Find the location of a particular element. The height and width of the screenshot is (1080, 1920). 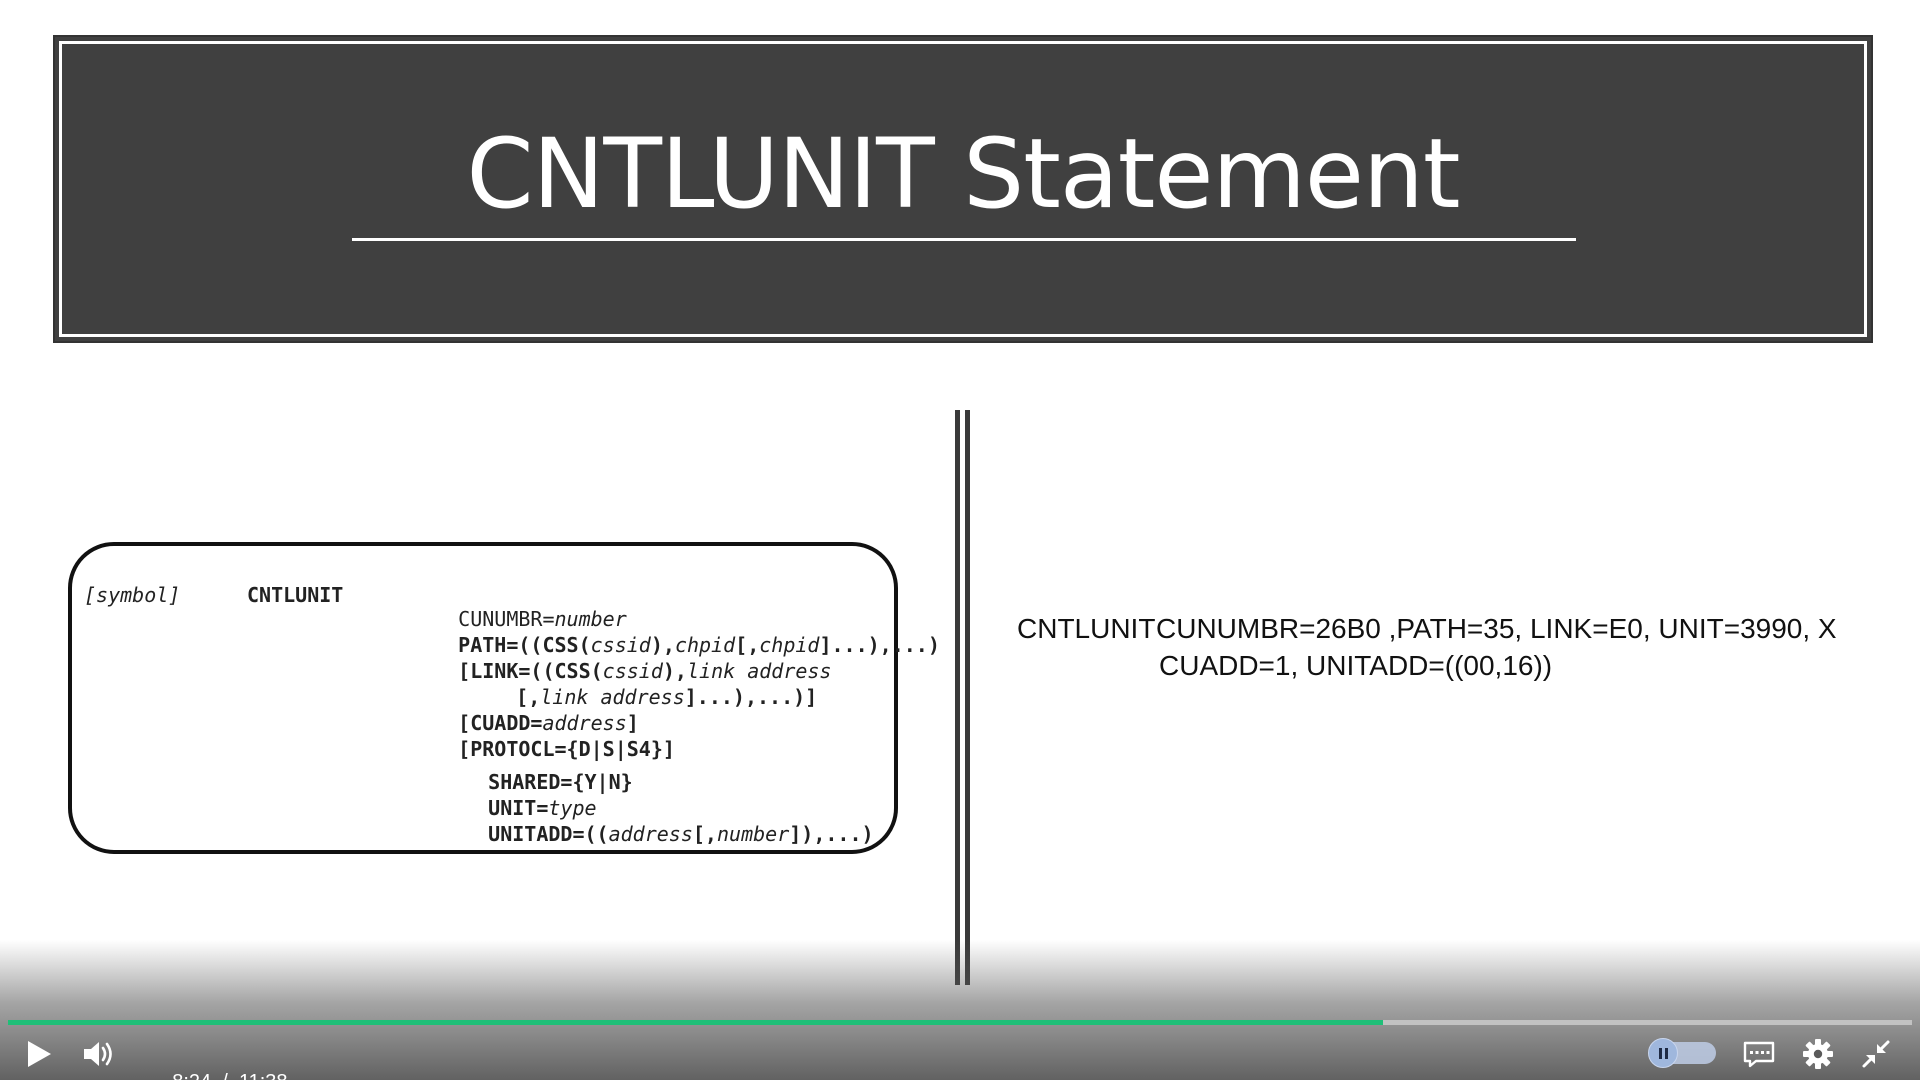

gear-icon is located at coordinates (1818, 1054).